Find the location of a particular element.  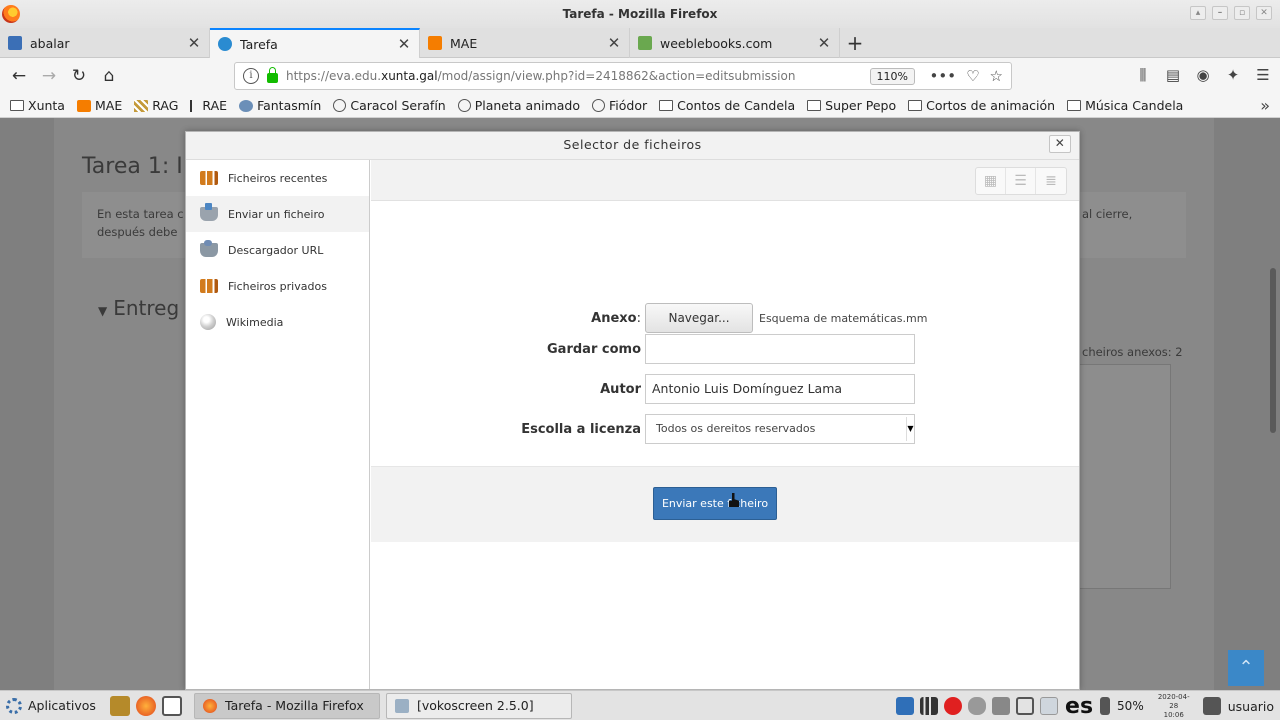

battery-icon is located at coordinates (1105, 706).